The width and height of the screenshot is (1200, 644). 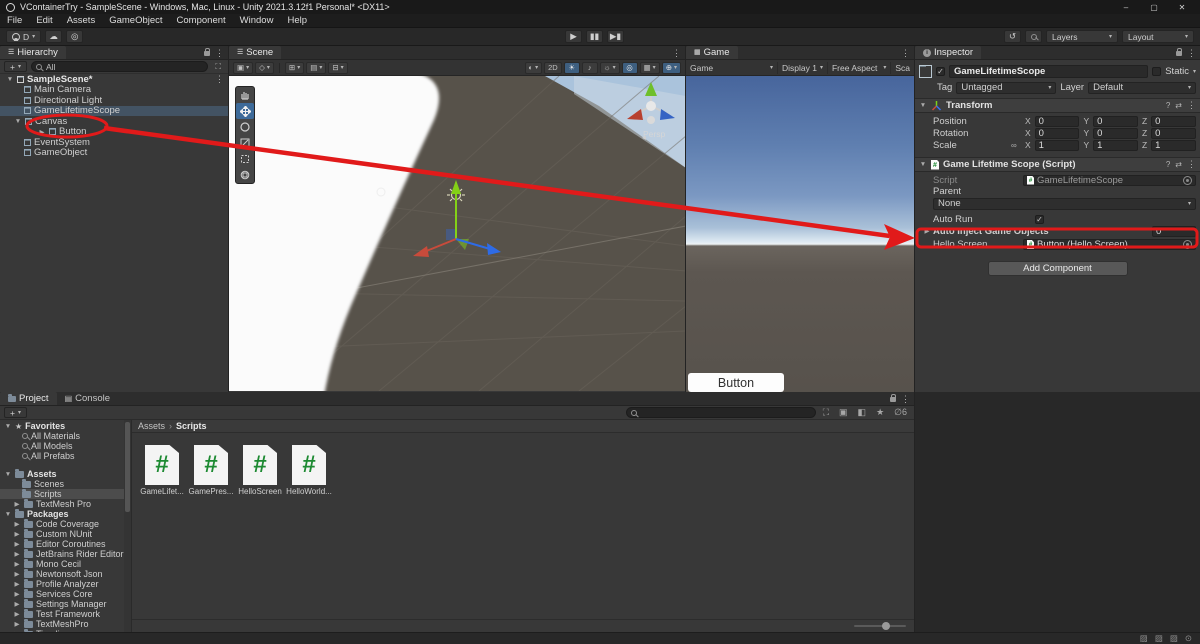 I want to click on search-window-icon: ⛶, so click(x=218, y=67).